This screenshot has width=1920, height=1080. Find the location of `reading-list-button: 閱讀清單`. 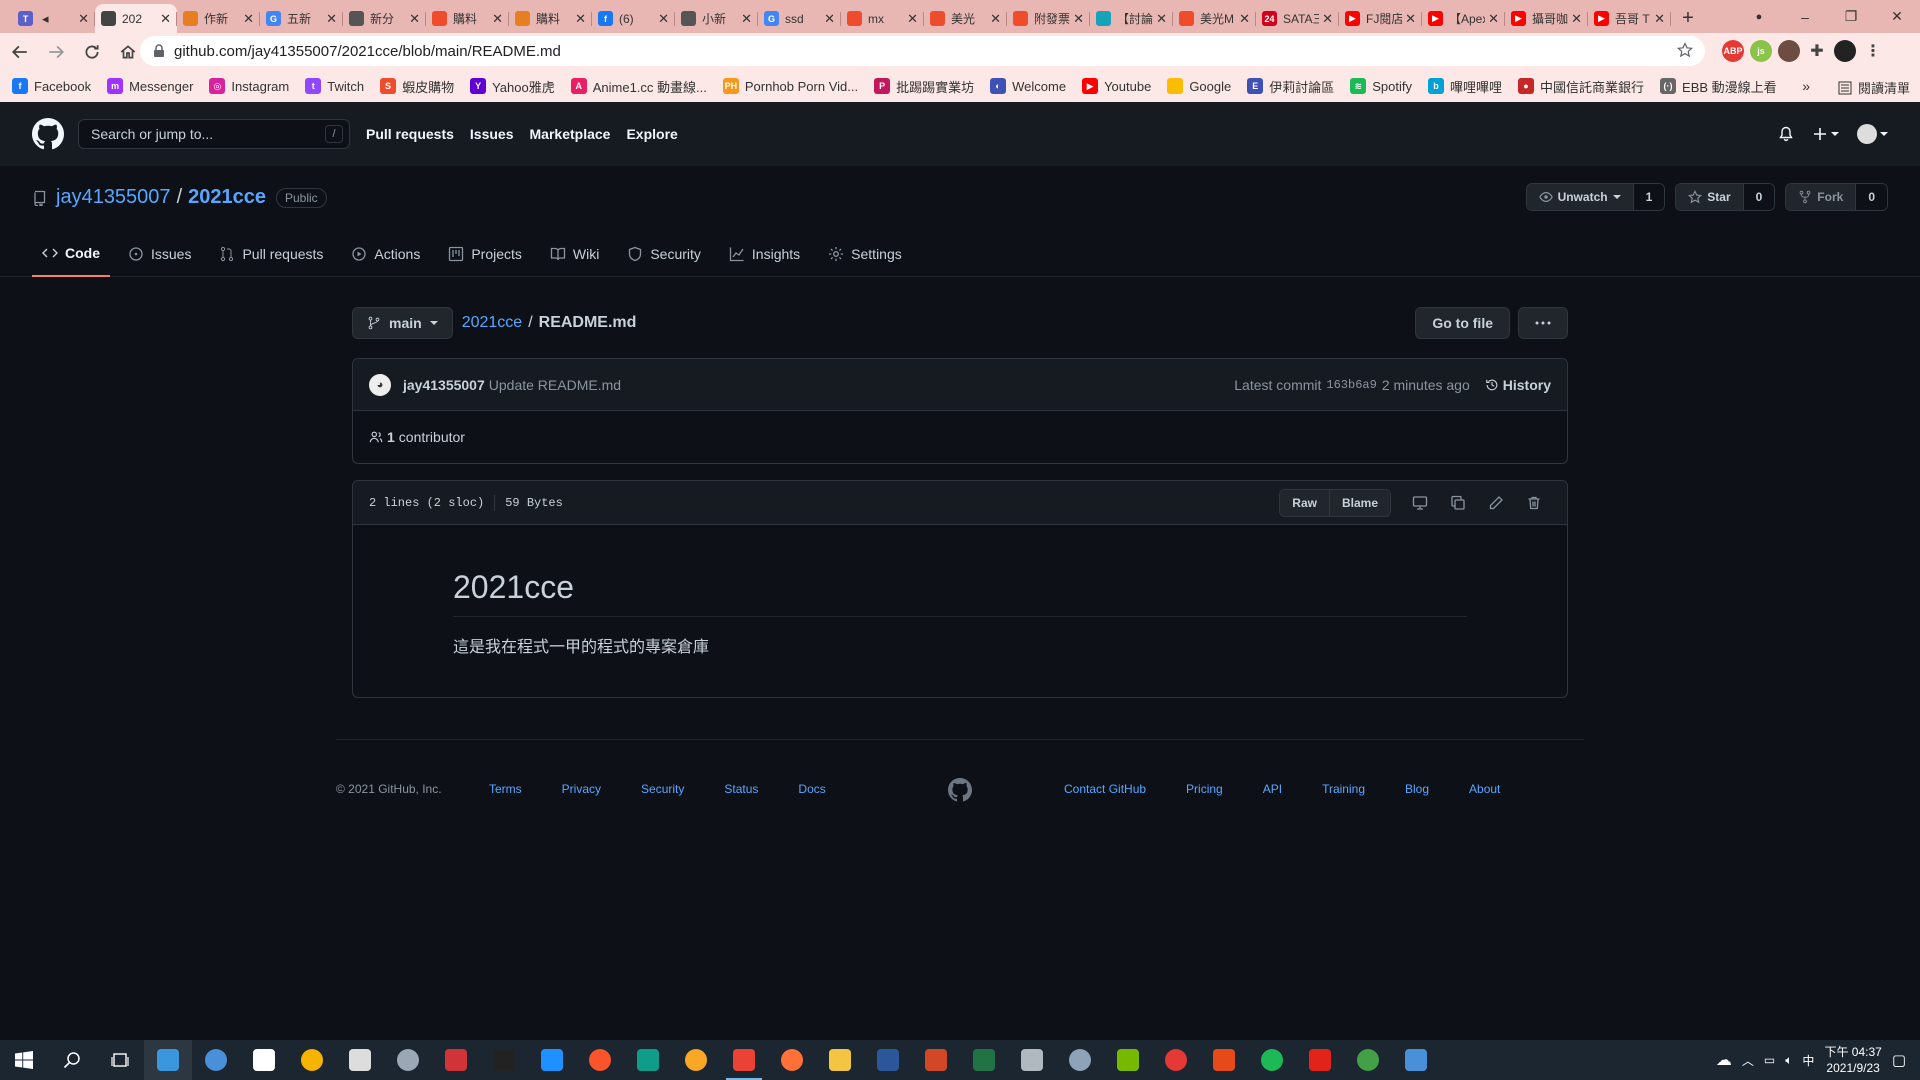

reading-list-button: 閱讀清單 is located at coordinates (1874, 87).